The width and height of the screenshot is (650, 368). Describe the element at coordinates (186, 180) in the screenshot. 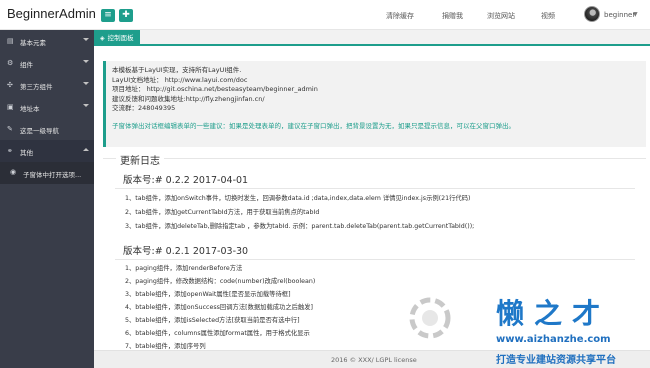

I see `version-heading: 版本号:# 0.2.2 2017-04-01` at that location.